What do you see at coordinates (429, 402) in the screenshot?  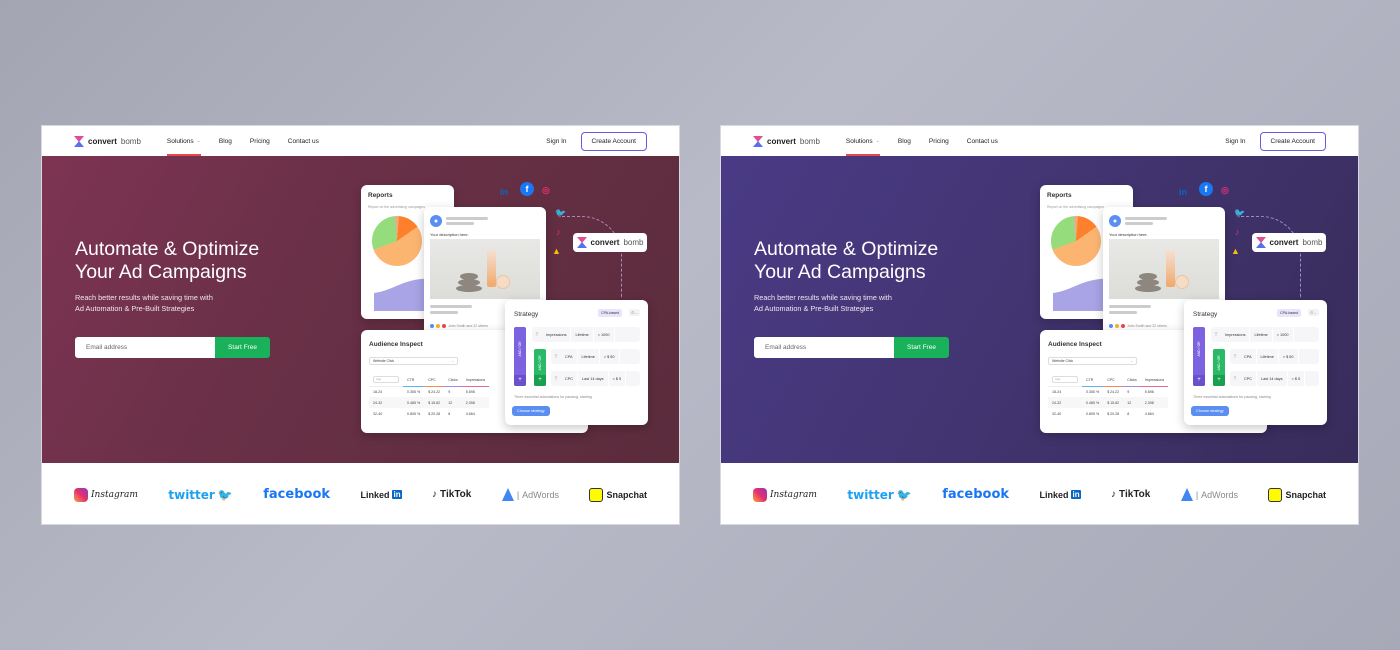 I see `table-row: 24-32 0.485 % $ 15.82 12 2.398` at bounding box center [429, 402].